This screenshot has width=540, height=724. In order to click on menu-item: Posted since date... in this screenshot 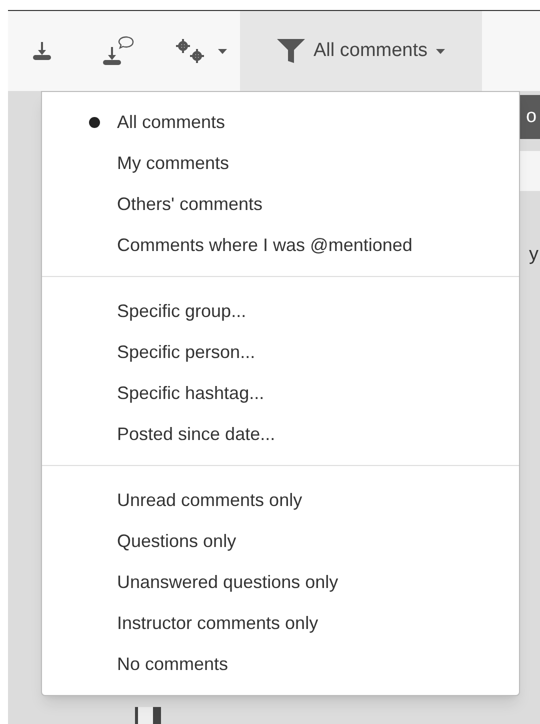, I will do `click(196, 434)`.